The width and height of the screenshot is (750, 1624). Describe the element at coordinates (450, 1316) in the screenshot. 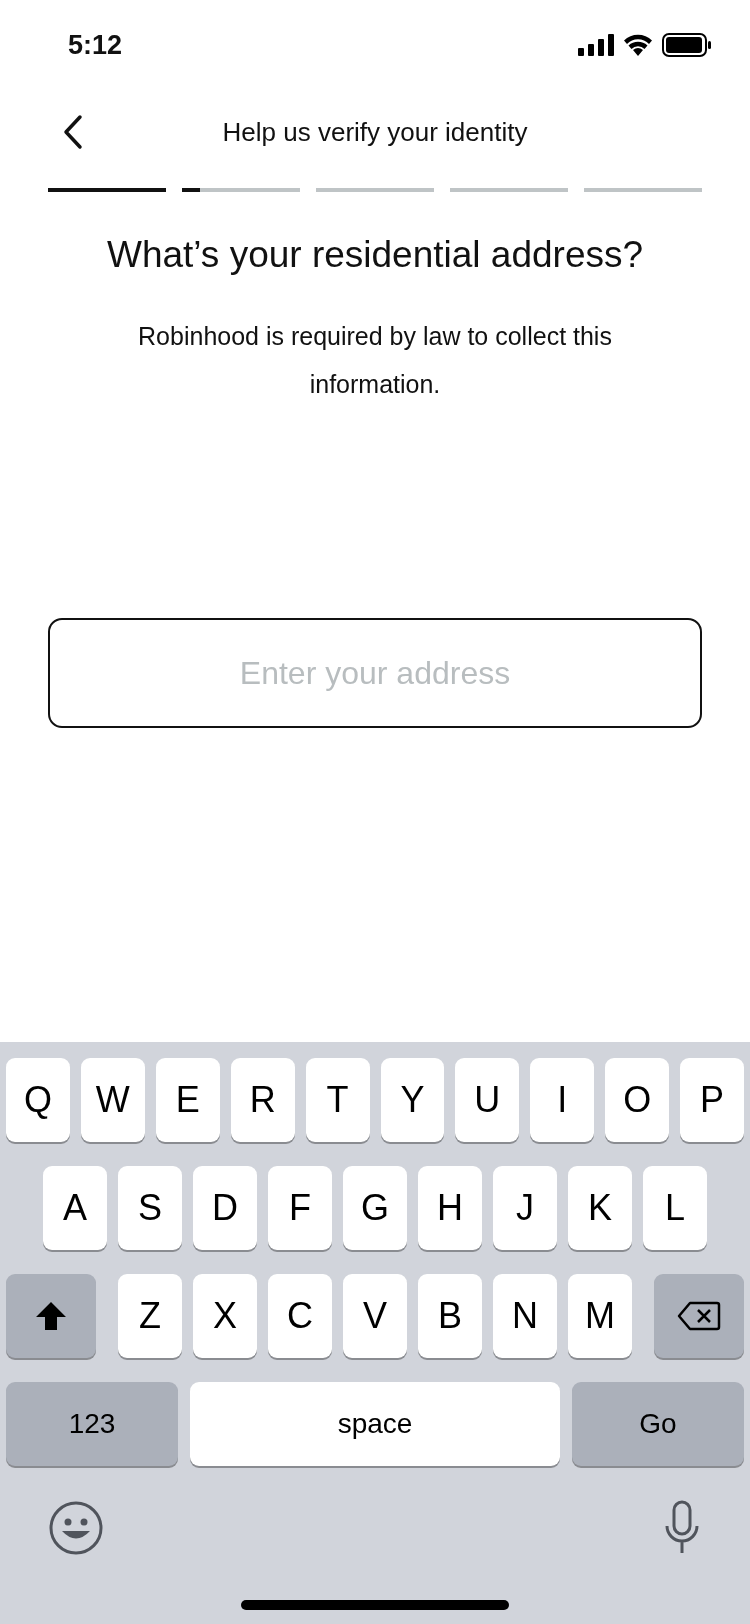

I see `key: B` at that location.